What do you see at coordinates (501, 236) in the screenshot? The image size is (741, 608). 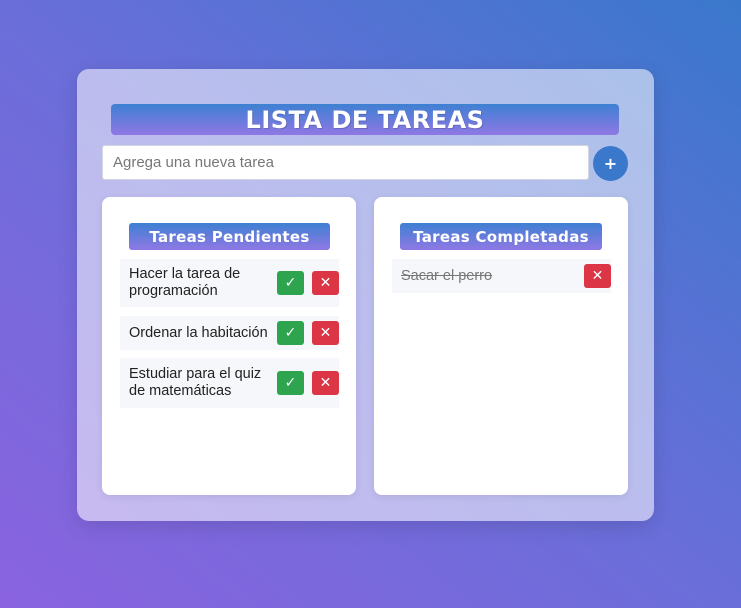 I see `completed-title: Tareas Completadas` at bounding box center [501, 236].